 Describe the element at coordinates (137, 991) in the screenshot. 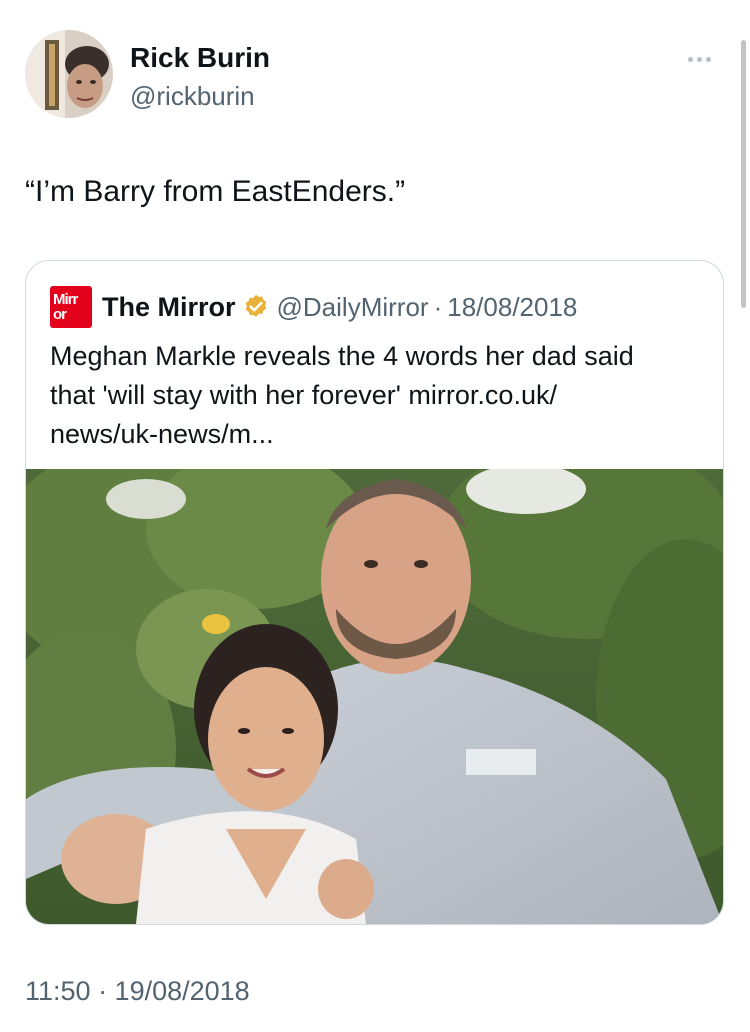

I see `tweet-timestamp: 11:50 · 19/08/2018` at that location.